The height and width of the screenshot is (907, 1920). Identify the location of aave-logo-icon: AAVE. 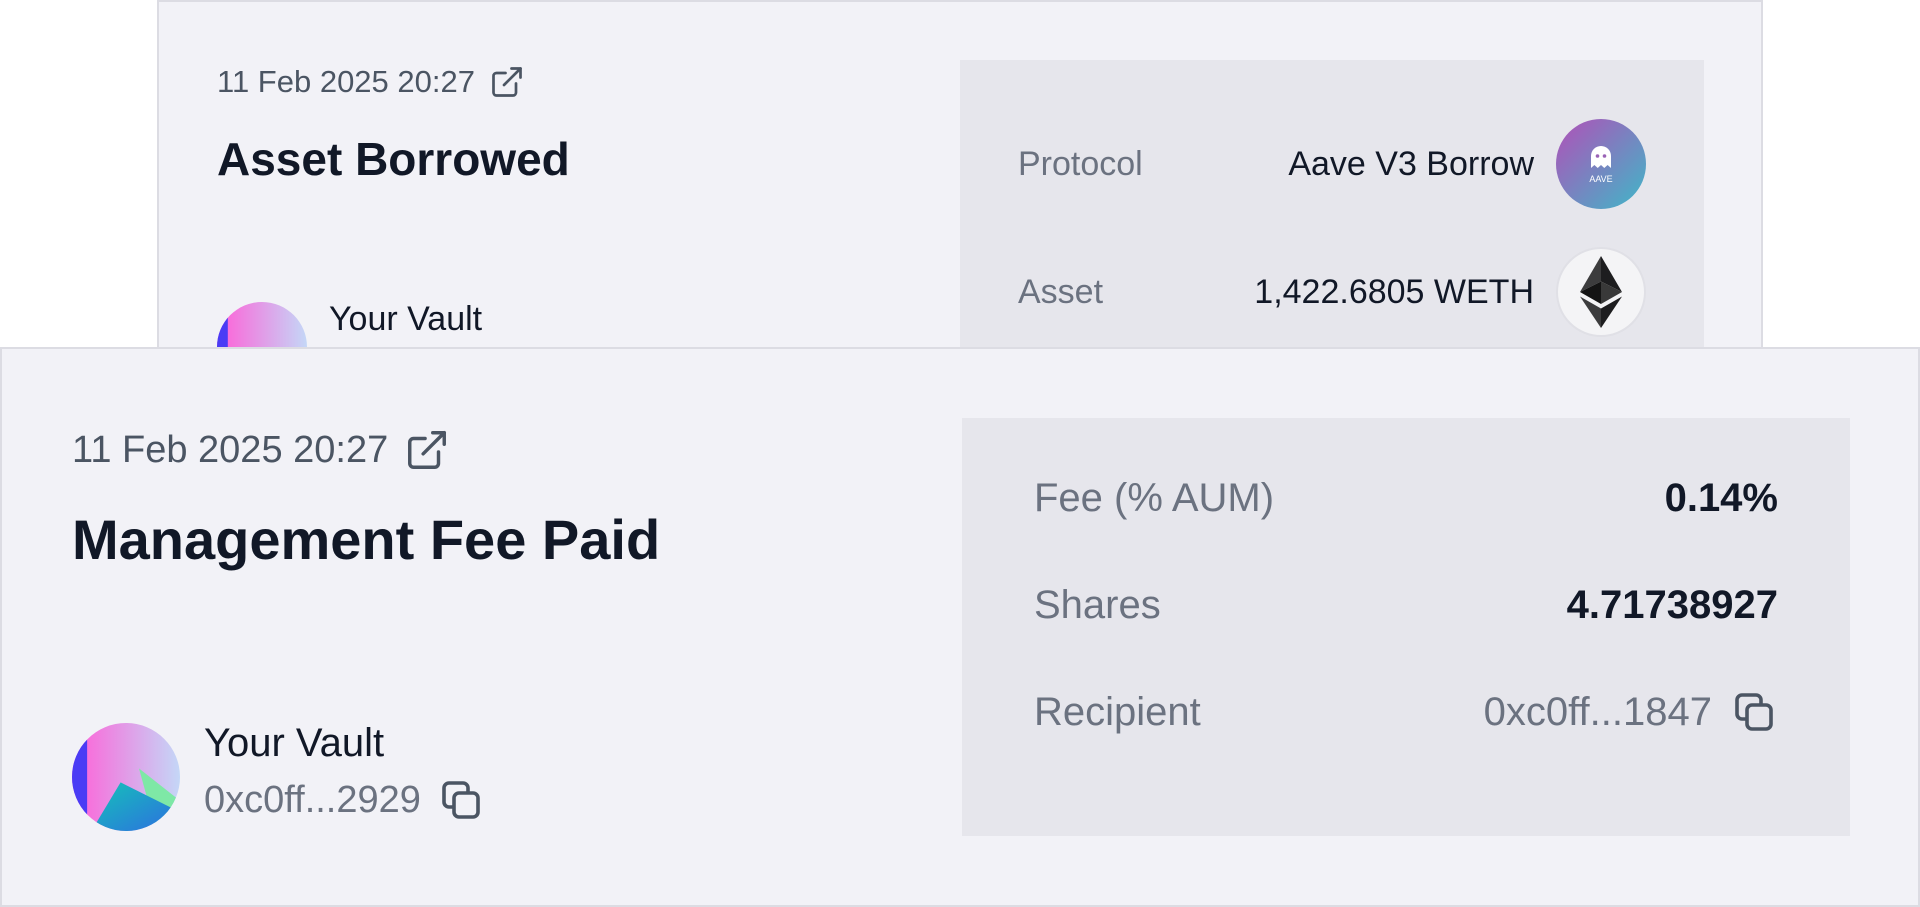
(1601, 164).